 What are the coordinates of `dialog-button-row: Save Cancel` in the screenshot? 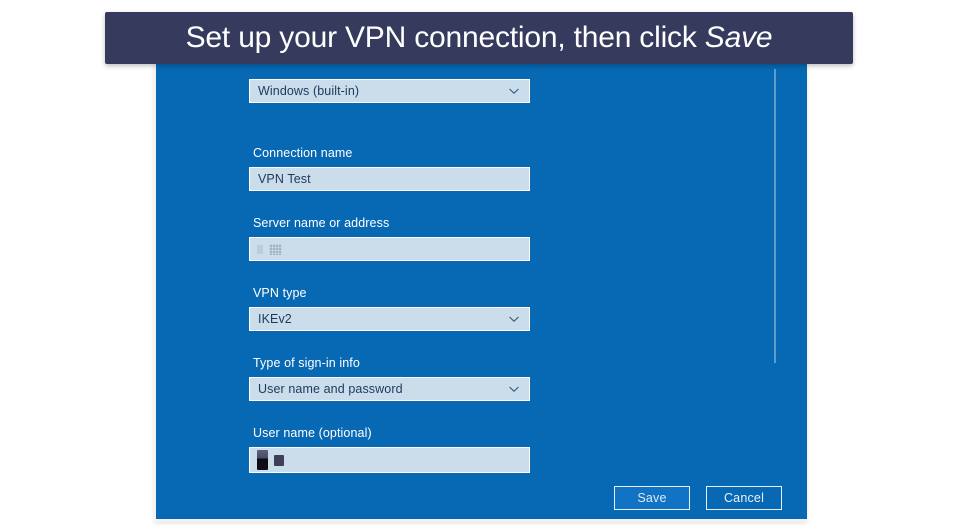 It's located at (698, 498).